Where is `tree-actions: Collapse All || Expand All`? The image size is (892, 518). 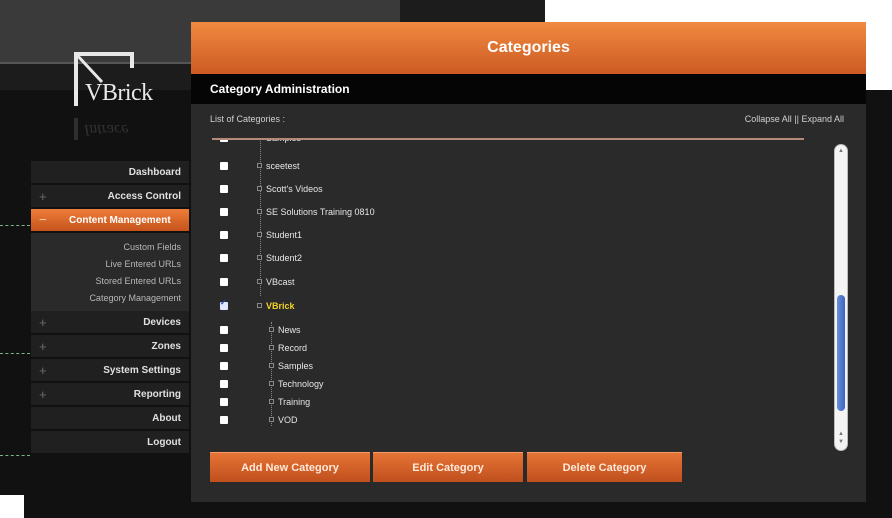 tree-actions: Collapse All || Expand All is located at coordinates (794, 119).